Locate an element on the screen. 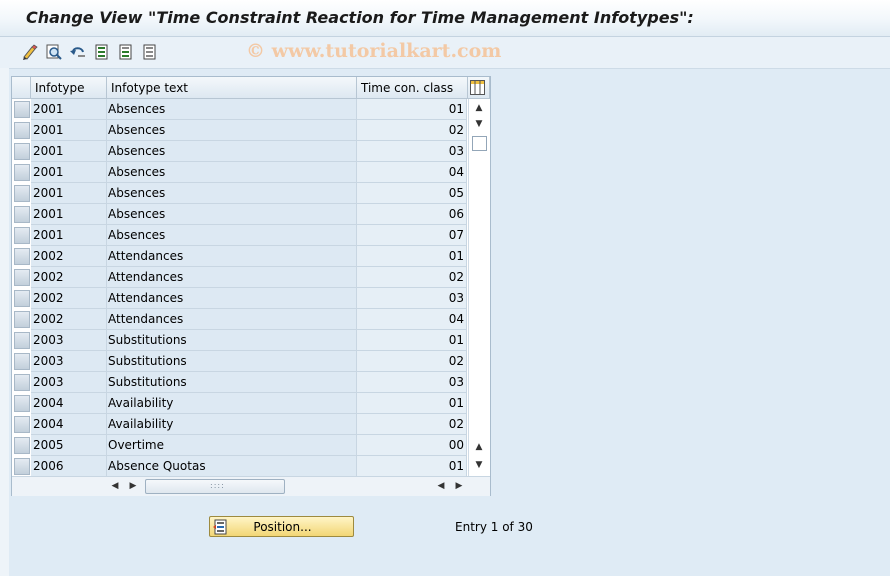 This screenshot has height=576, width=890. column-header-time-con-class: Time con. class is located at coordinates (412, 88).